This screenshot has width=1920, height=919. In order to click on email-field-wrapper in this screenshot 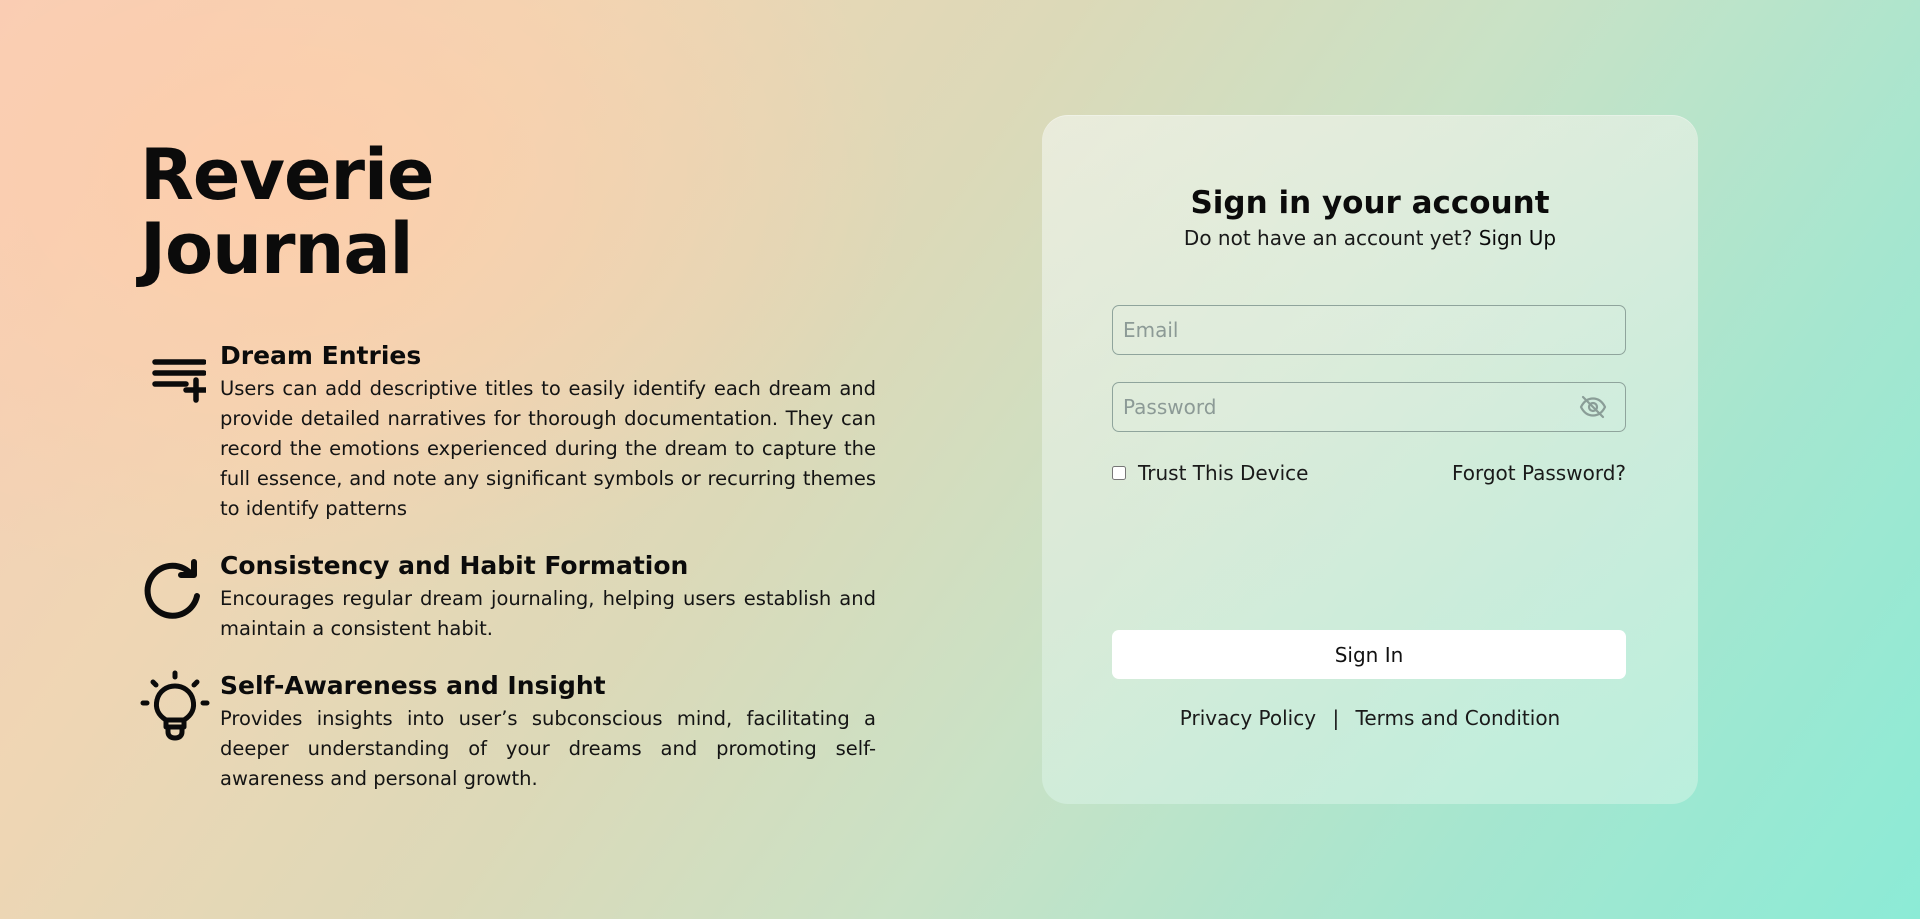, I will do `click(1369, 330)`.